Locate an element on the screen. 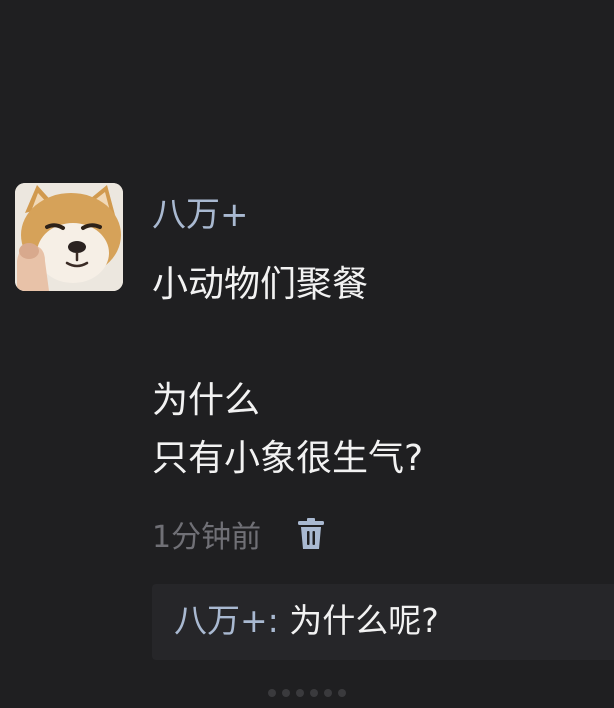 This screenshot has width=614, height=708. post-content-line: 为什么 is located at coordinates (206, 400).